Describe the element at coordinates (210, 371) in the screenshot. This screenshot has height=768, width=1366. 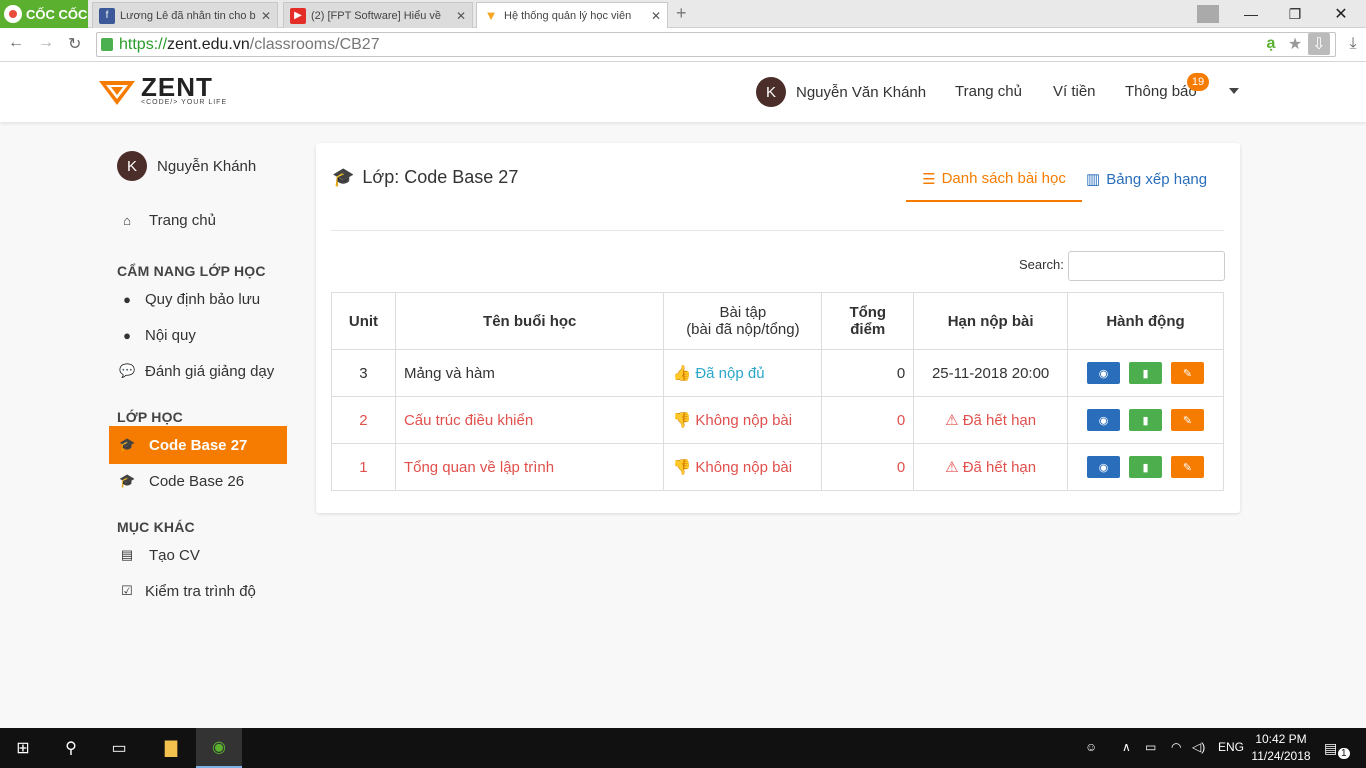
I see `sidebar-item-label: Đánh giá giảng dạy` at that location.